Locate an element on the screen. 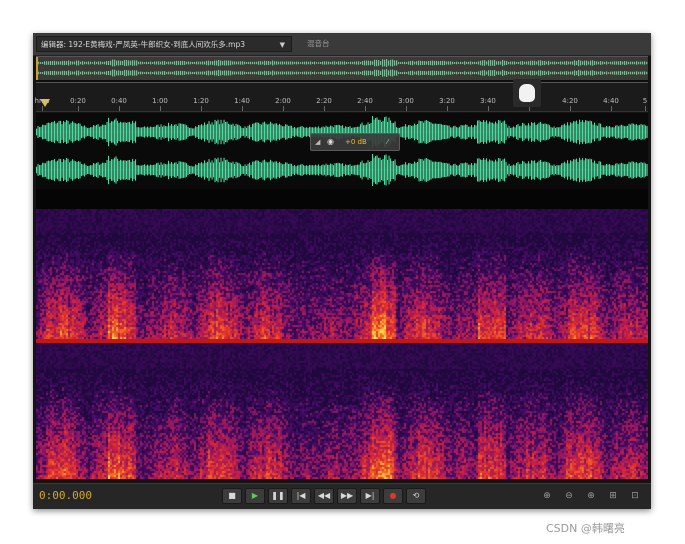 The width and height of the screenshot is (685, 544). timecode-display: 0:00.000 is located at coordinates (65, 495).